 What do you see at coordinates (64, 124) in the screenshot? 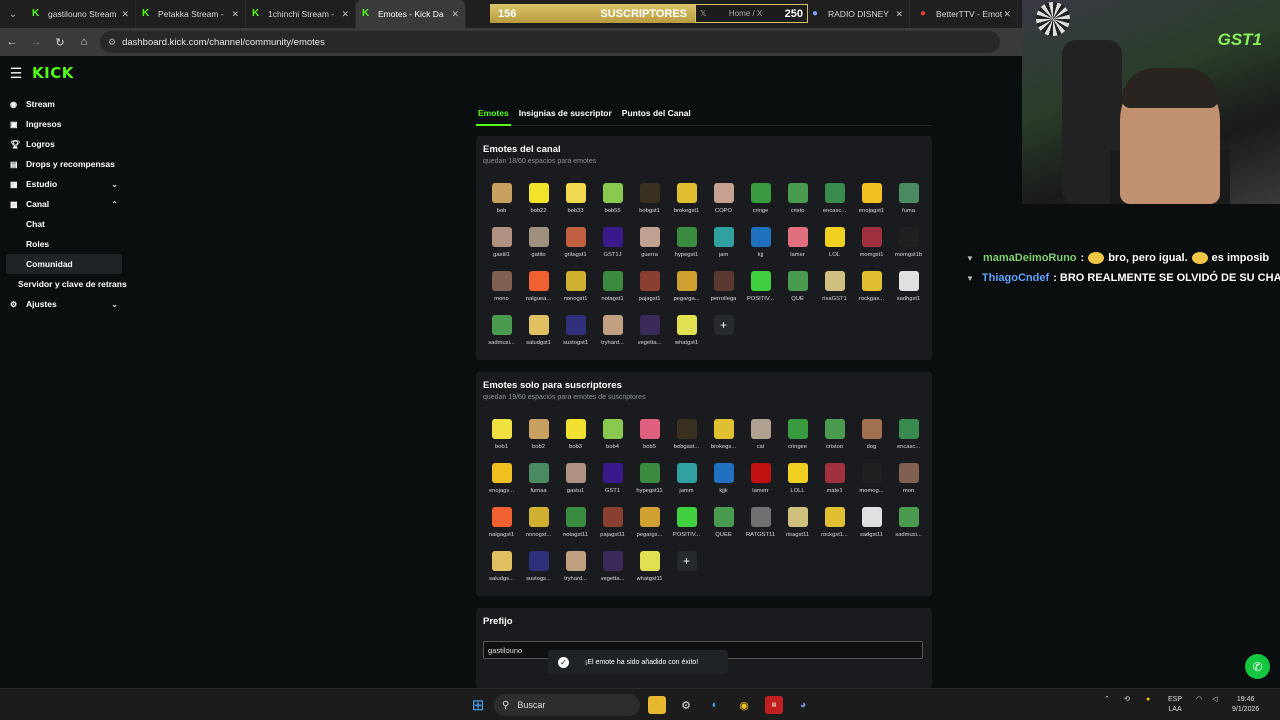
I see `sidebar-item-ingresos: ▣ Ingresos` at bounding box center [64, 124].